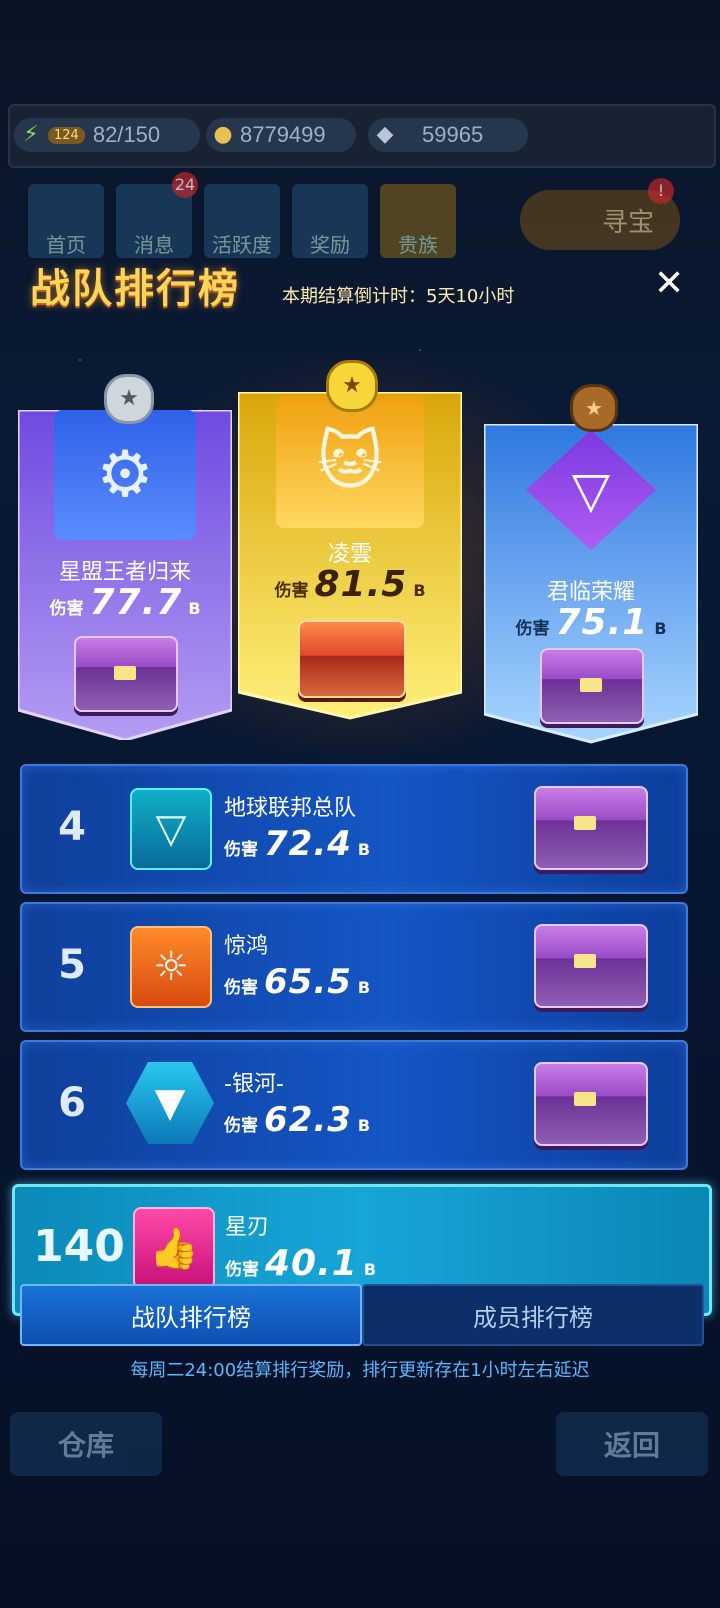 The width and height of the screenshot is (720, 1608). I want to click on panel-title: 战队排行榜, so click(135, 289).